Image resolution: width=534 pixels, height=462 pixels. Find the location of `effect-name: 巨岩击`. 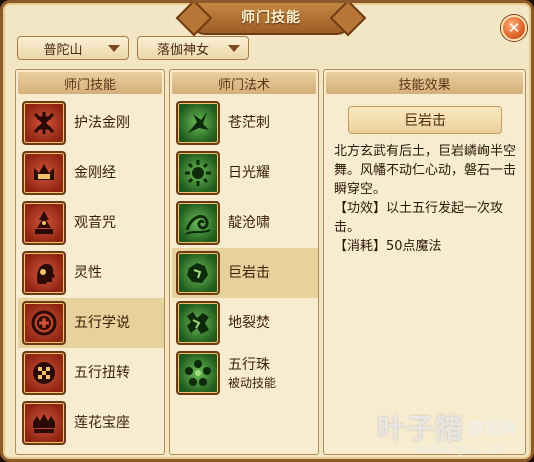

effect-name: 巨岩击 is located at coordinates (425, 120).